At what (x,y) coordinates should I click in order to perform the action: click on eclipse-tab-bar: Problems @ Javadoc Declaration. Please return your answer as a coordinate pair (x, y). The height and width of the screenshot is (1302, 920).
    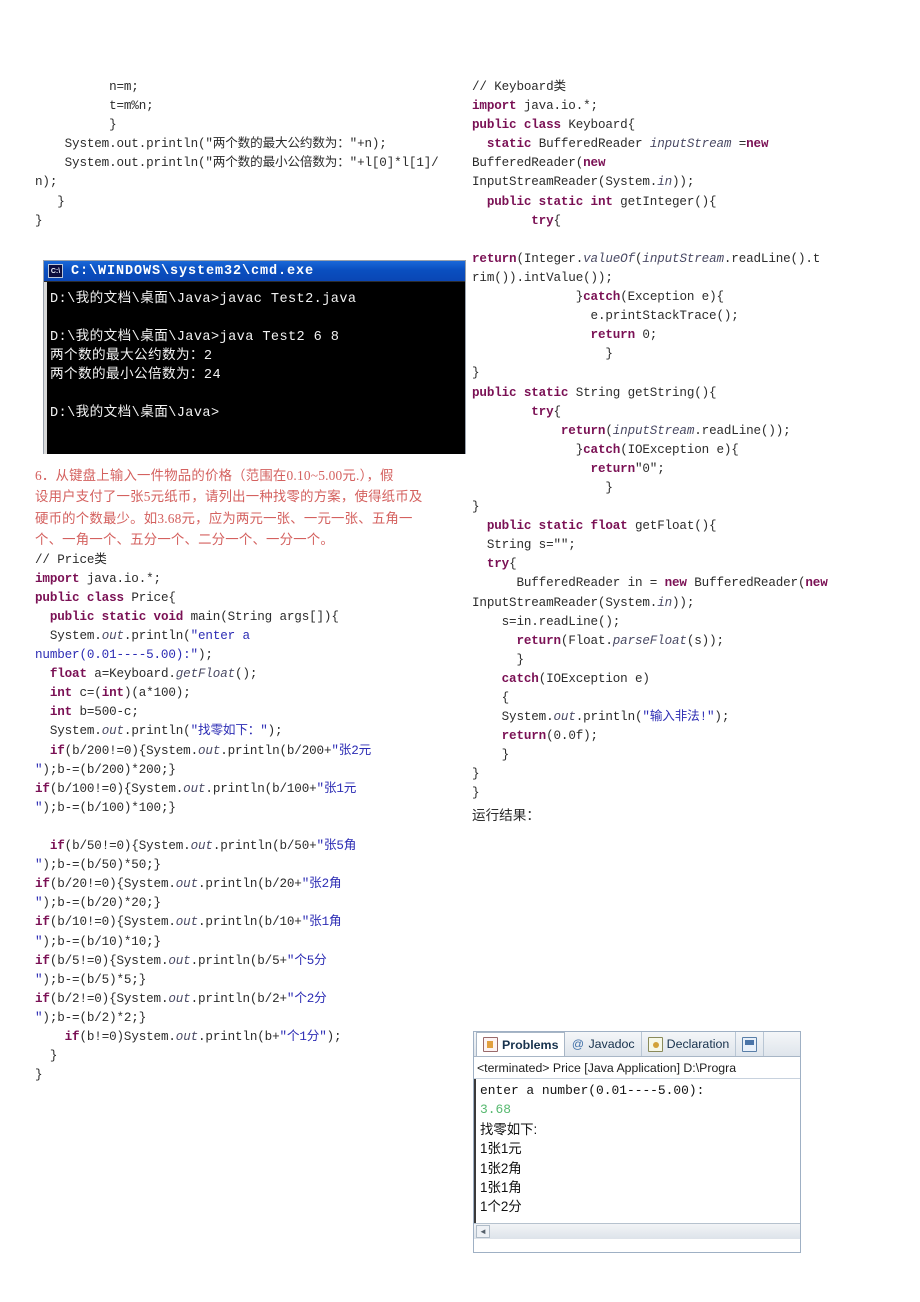
    Looking at the image, I should click on (637, 1044).